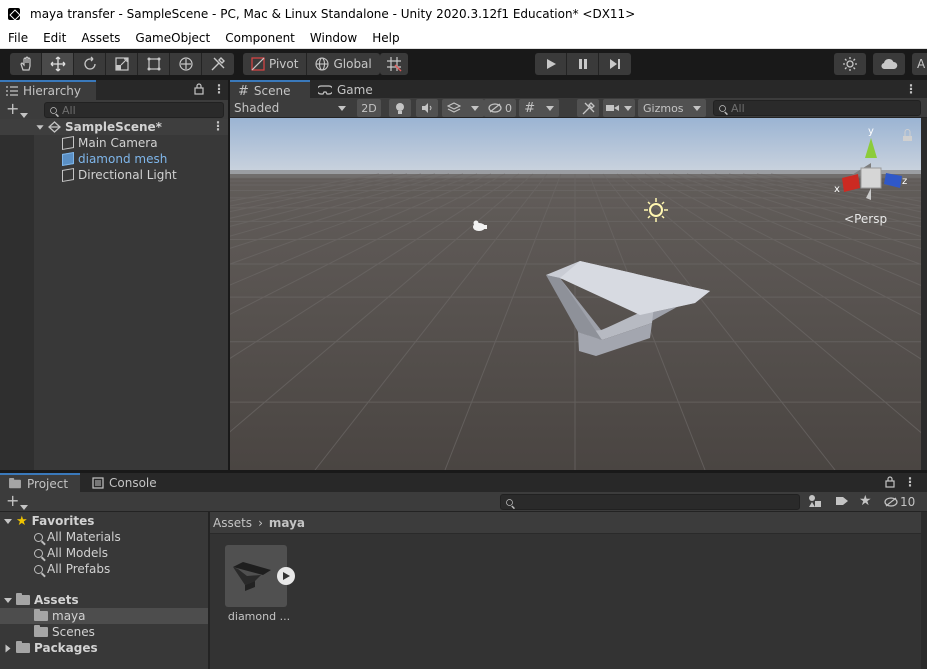 This screenshot has width=927, height=669. What do you see at coordinates (899, 502) in the screenshot?
I see `hidden-packages-toggle: 10` at bounding box center [899, 502].